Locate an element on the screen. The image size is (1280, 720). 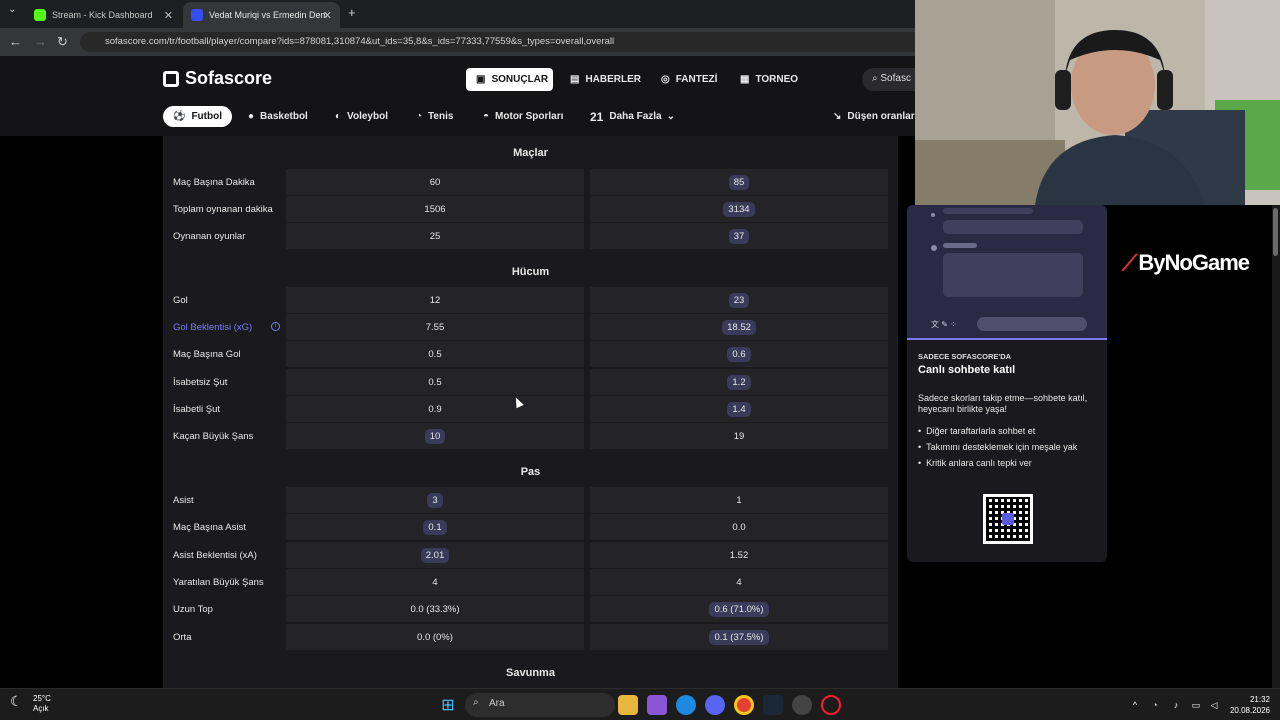
sport-tab-tennis: ◔ Tenis is located at coordinates (434, 116).